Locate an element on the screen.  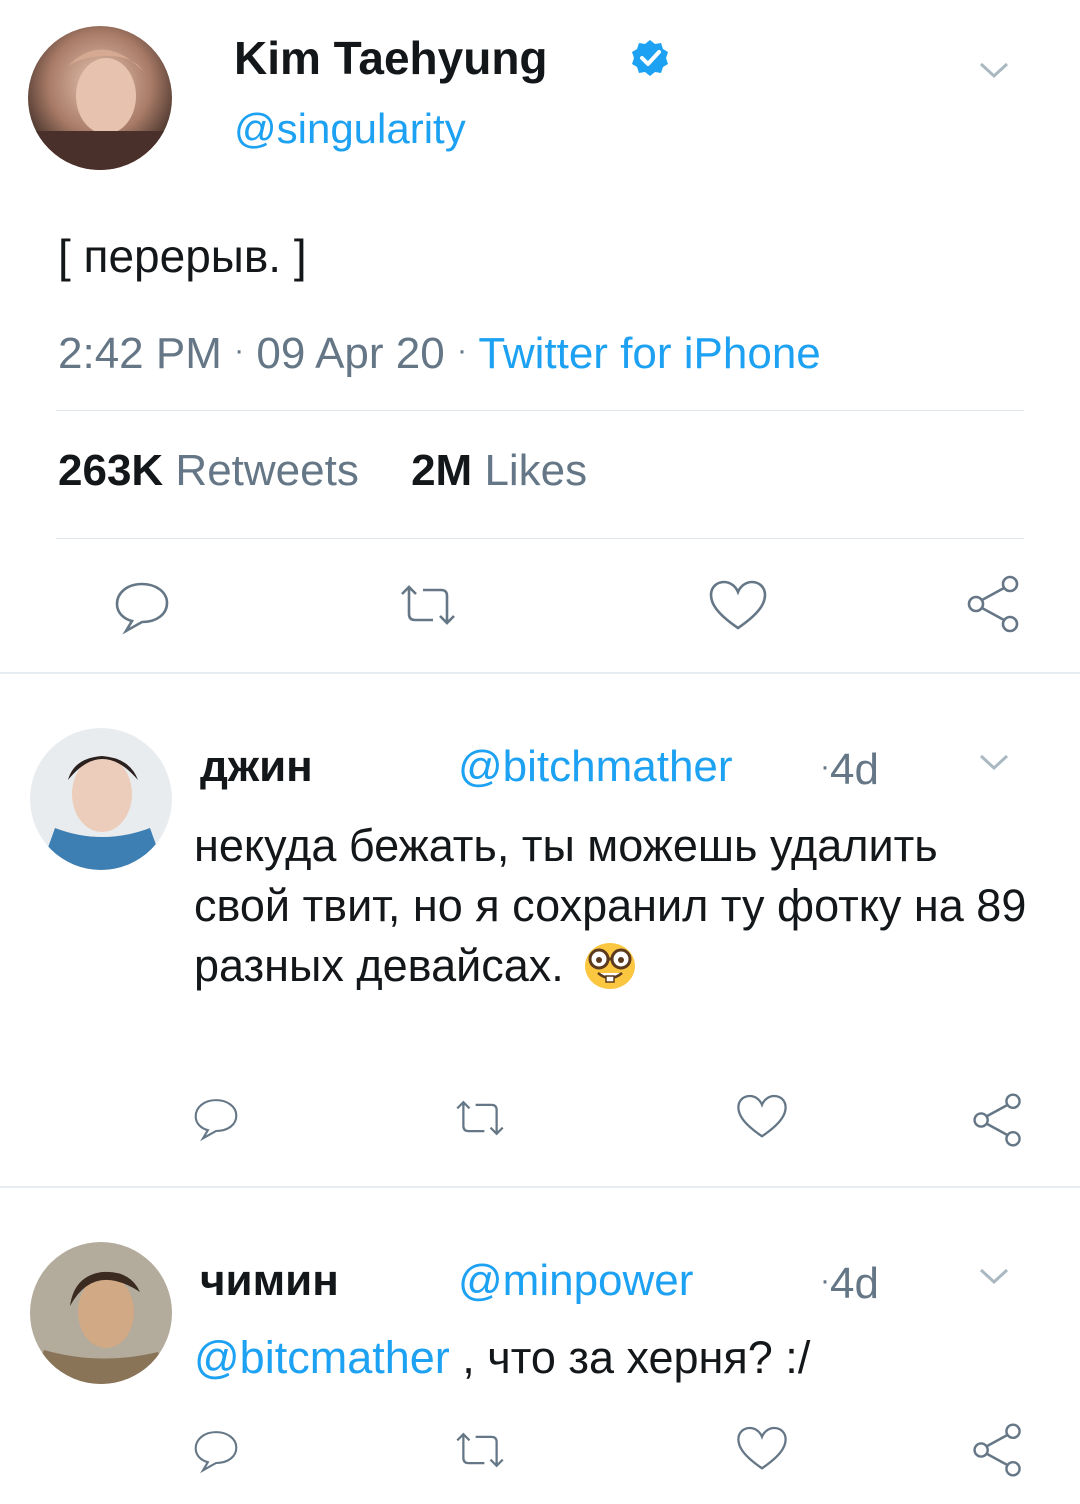
reply-text: @bitcmather , что за херня? :/ is located at coordinates (614, 1358).